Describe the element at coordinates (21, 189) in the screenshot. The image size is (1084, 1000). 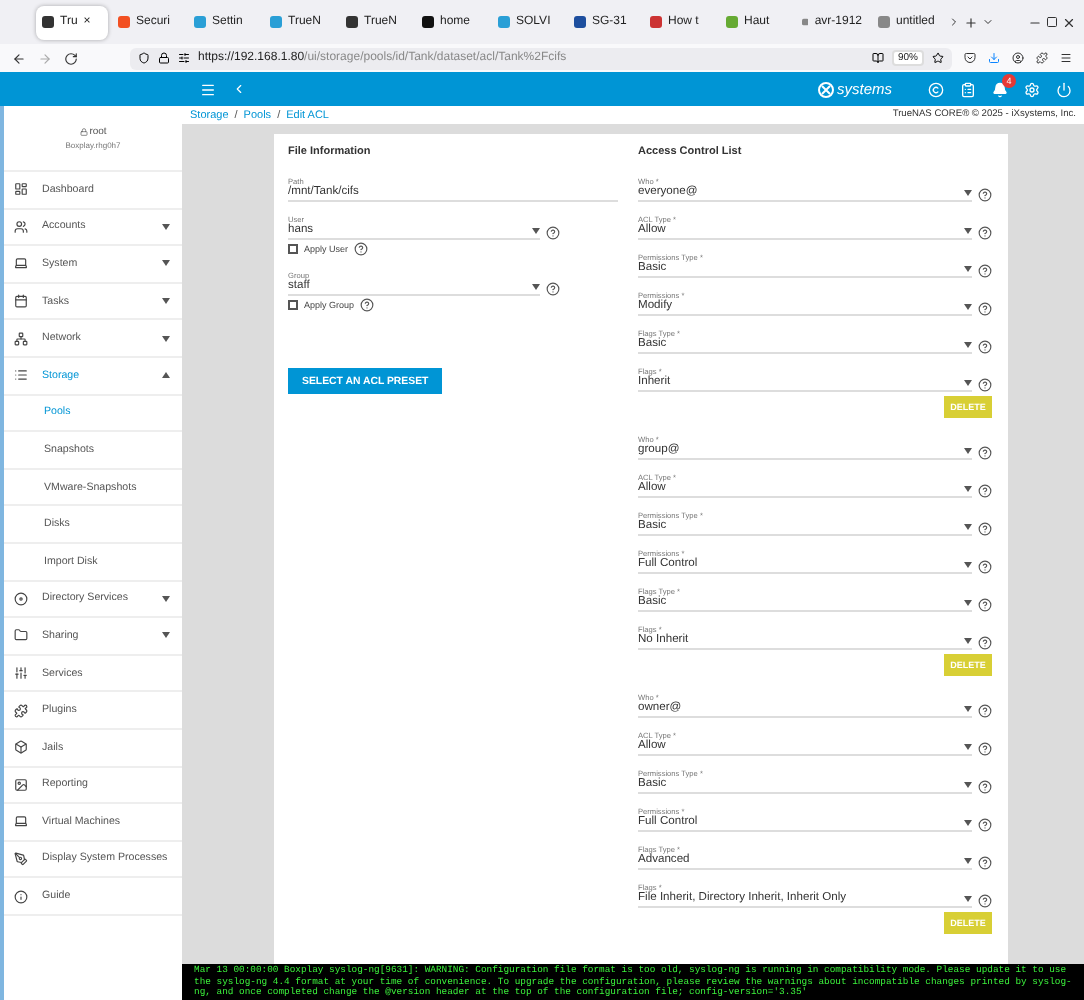
I see `dashboard-icon` at that location.